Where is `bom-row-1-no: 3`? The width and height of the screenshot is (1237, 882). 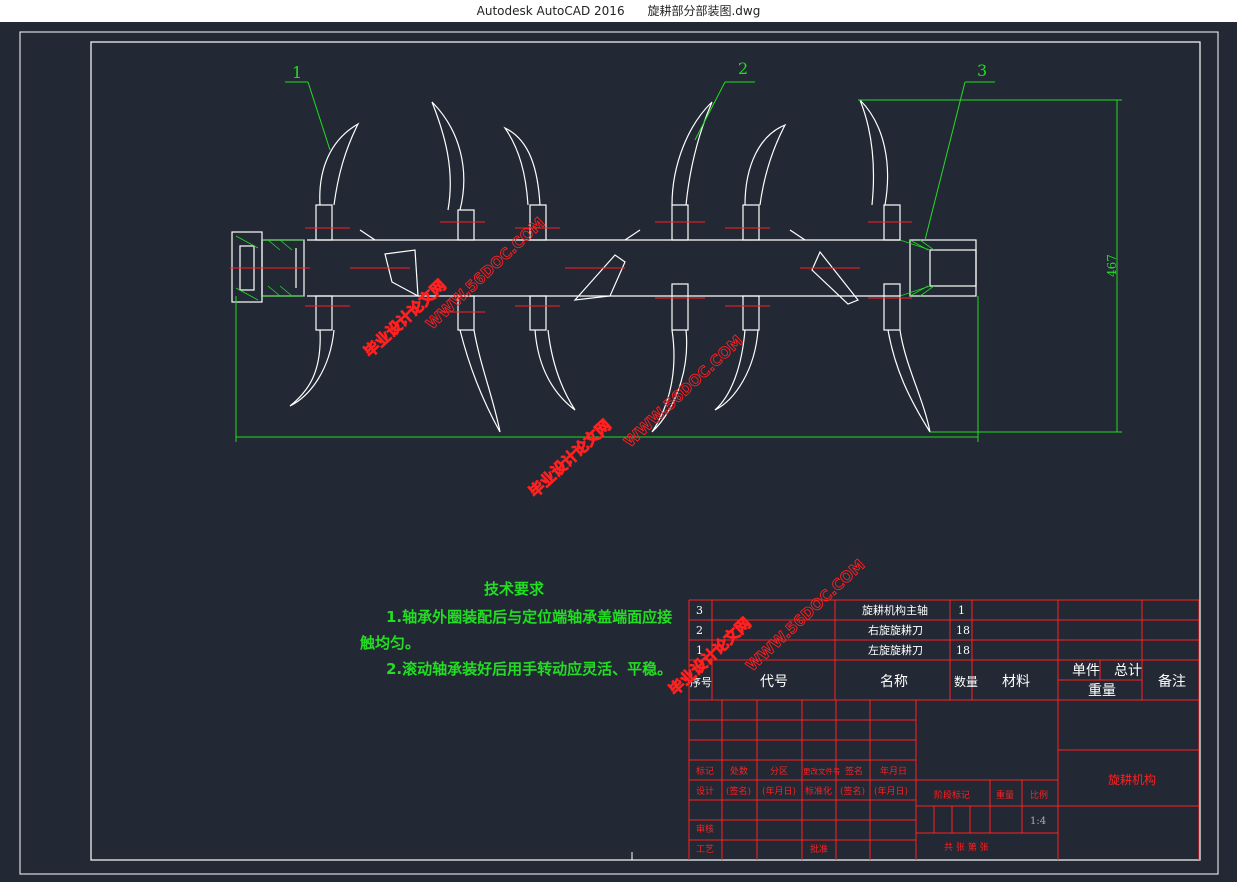
bom-row-1-no: 3 is located at coordinates (699, 610).